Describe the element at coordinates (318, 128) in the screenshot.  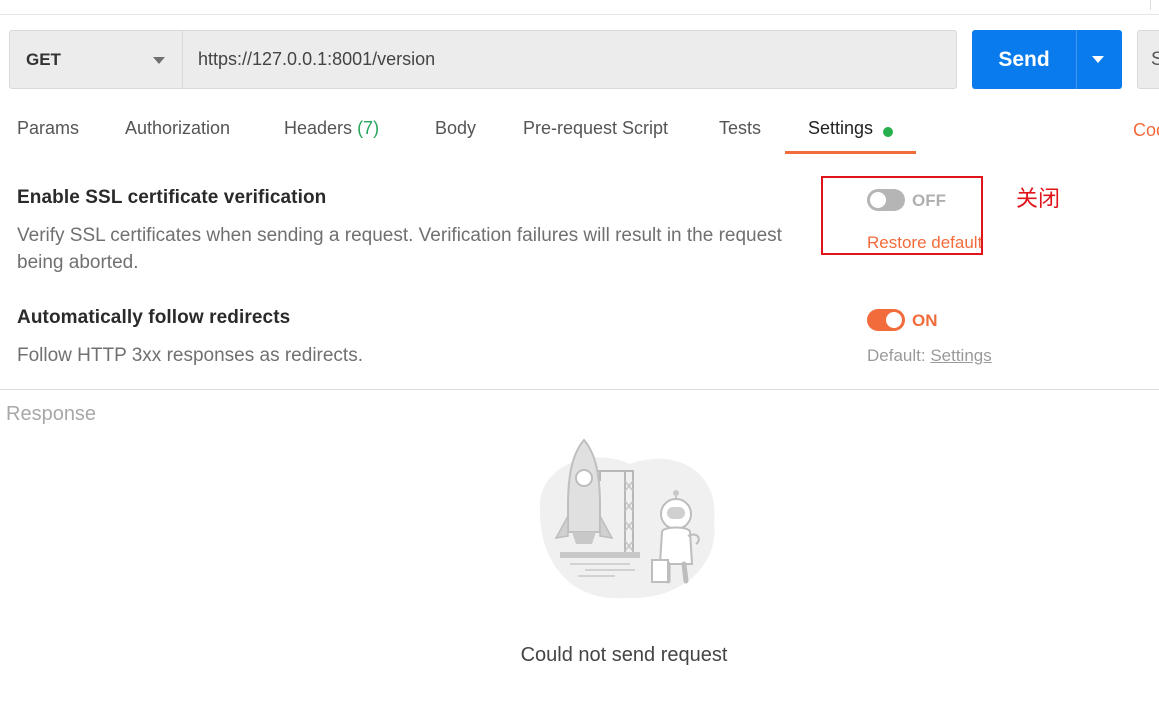
I see `tab-label: Headers` at that location.